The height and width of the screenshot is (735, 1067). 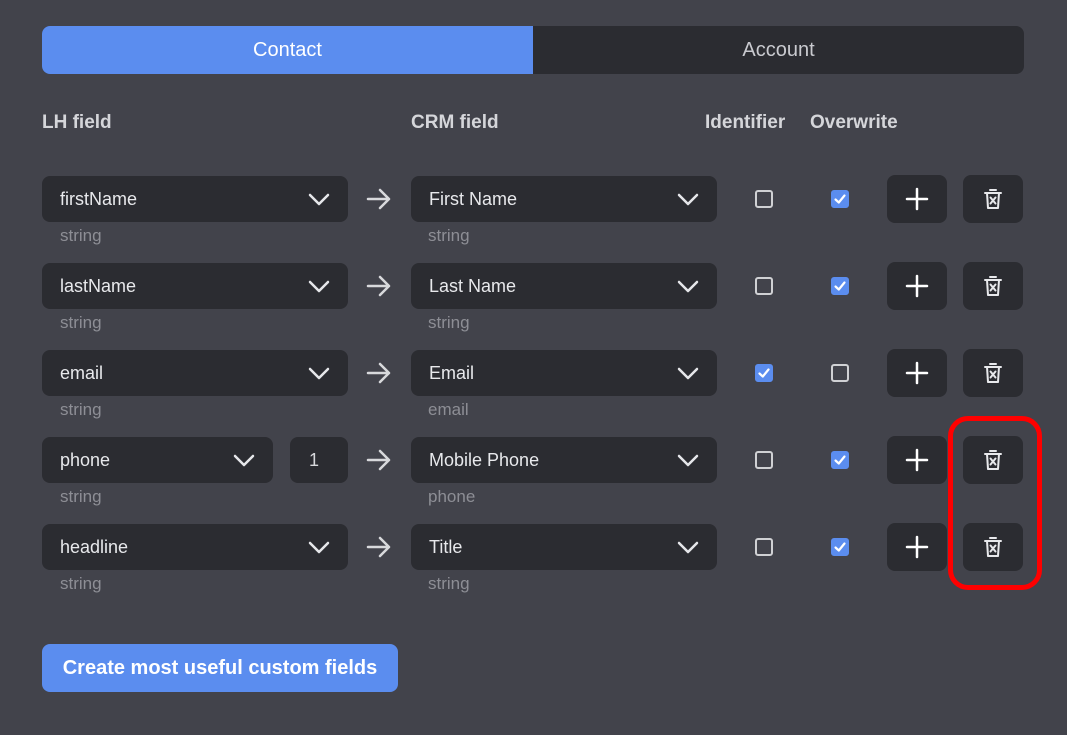 What do you see at coordinates (319, 460) in the screenshot?
I see `index-input: 1` at bounding box center [319, 460].